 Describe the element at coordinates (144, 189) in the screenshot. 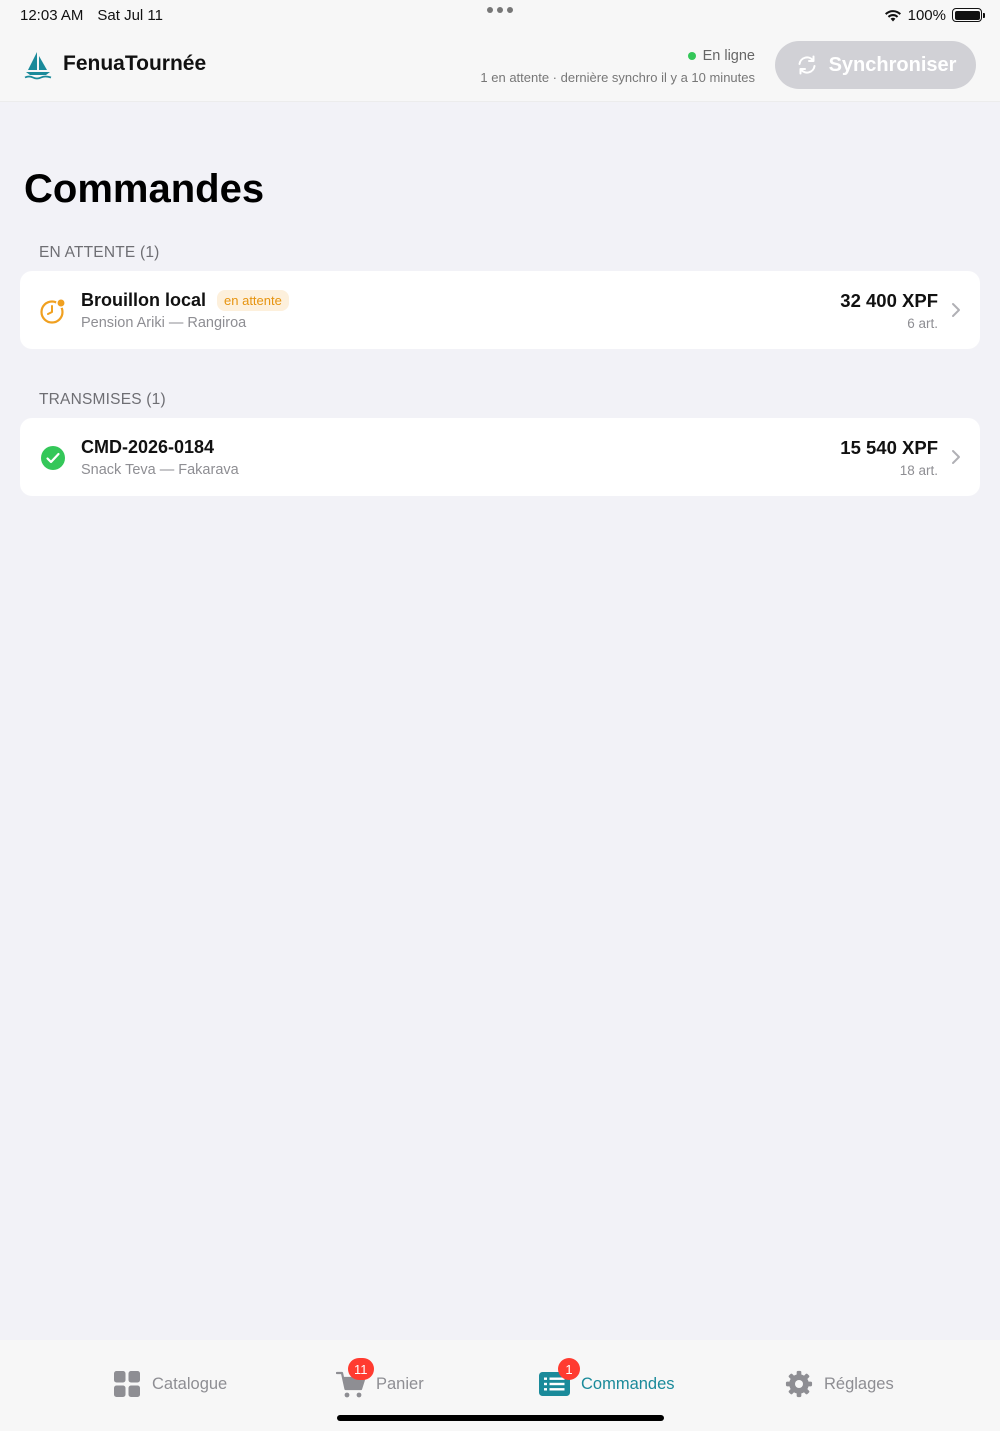

I see `page-title: Commandes` at that location.